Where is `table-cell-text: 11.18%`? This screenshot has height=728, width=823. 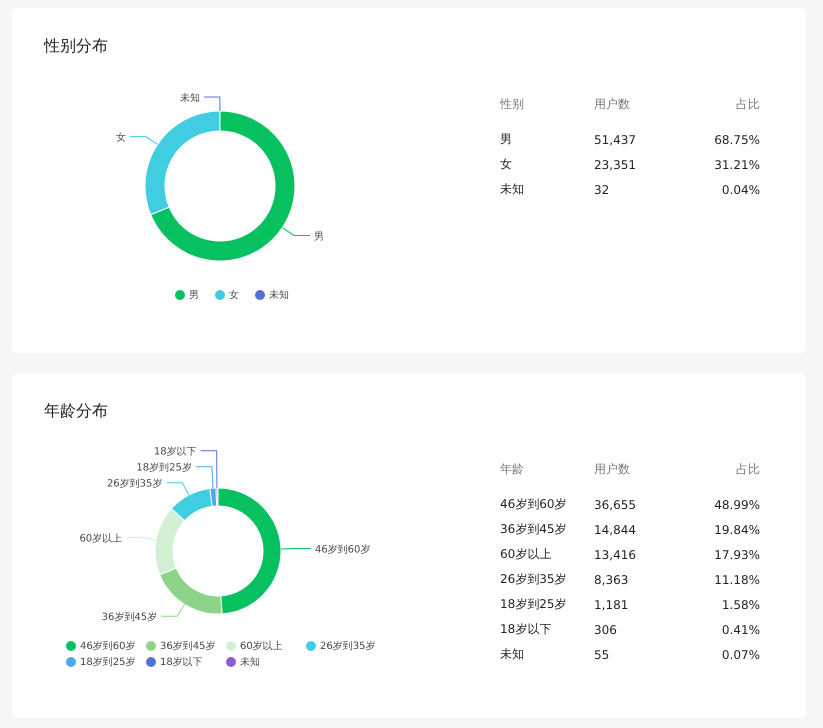
table-cell-text: 11.18% is located at coordinates (736, 580).